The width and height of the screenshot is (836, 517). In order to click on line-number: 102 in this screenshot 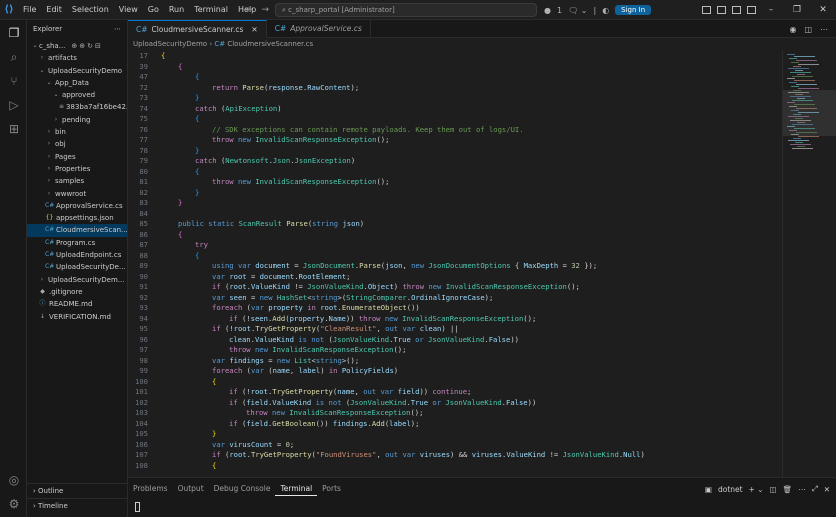, I will do `click(141, 402)`.